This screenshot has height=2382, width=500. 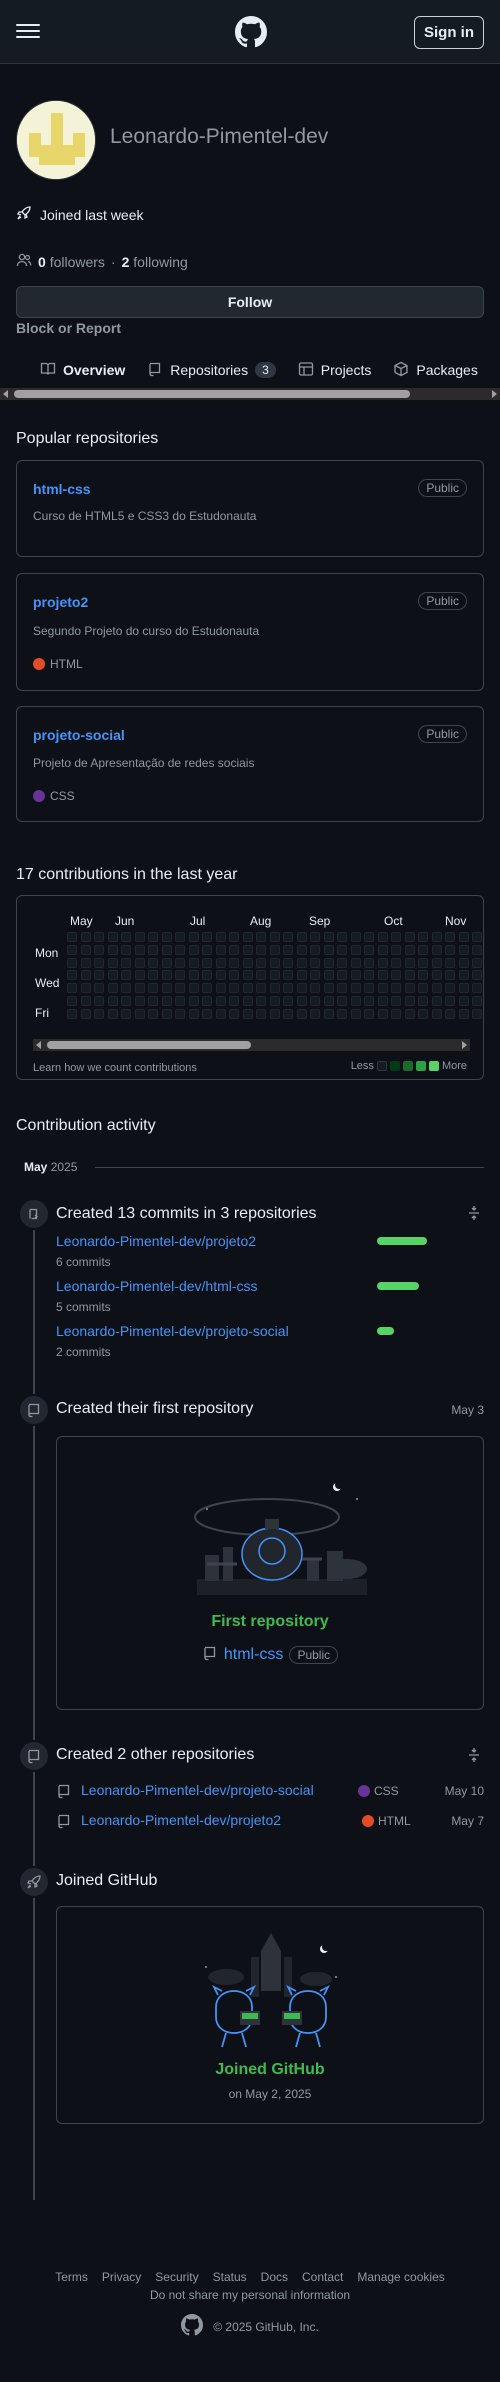 What do you see at coordinates (197, 1790) in the screenshot?
I see `other-repo-link: Leonardo-Pimentel-dev/projeto-social` at bounding box center [197, 1790].